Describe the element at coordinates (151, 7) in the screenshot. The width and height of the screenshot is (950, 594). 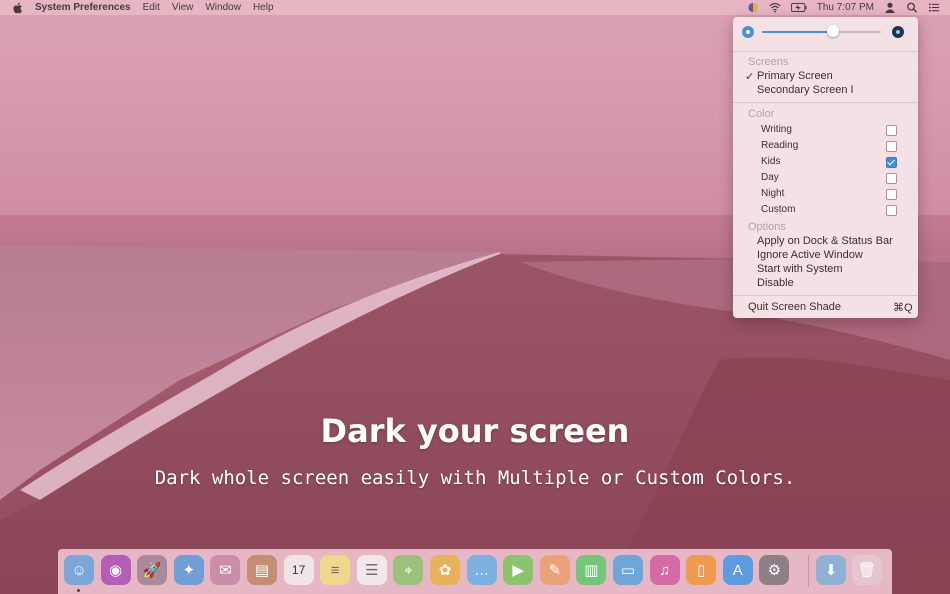
I see `menu-edit: Edit` at that location.